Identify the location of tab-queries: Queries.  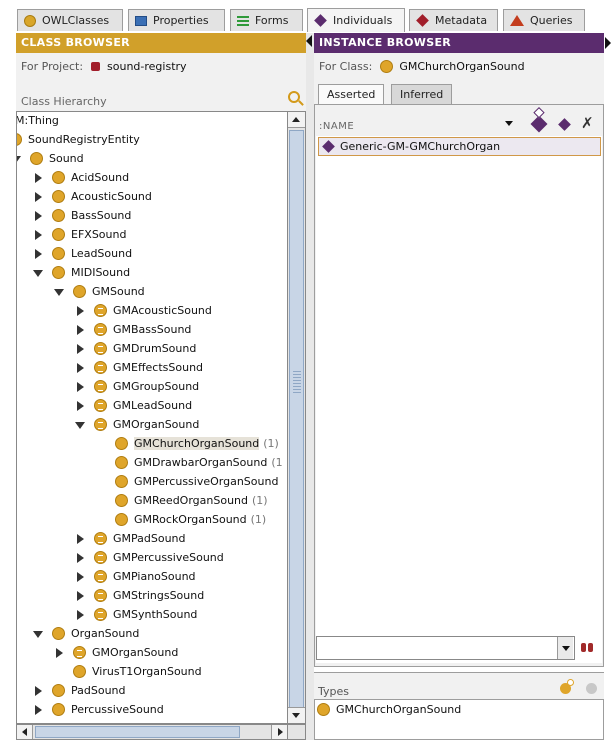
(544, 20).